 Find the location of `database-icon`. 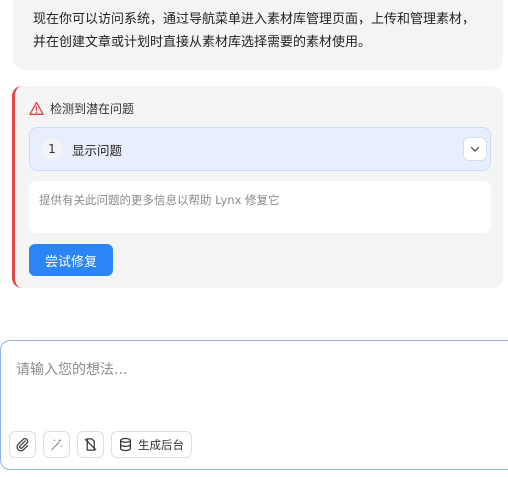

database-icon is located at coordinates (125, 444).